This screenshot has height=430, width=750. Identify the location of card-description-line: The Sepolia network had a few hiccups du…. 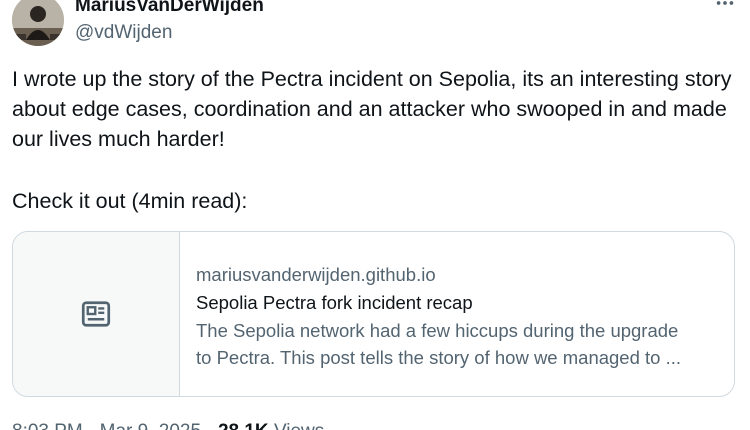
(437, 330).